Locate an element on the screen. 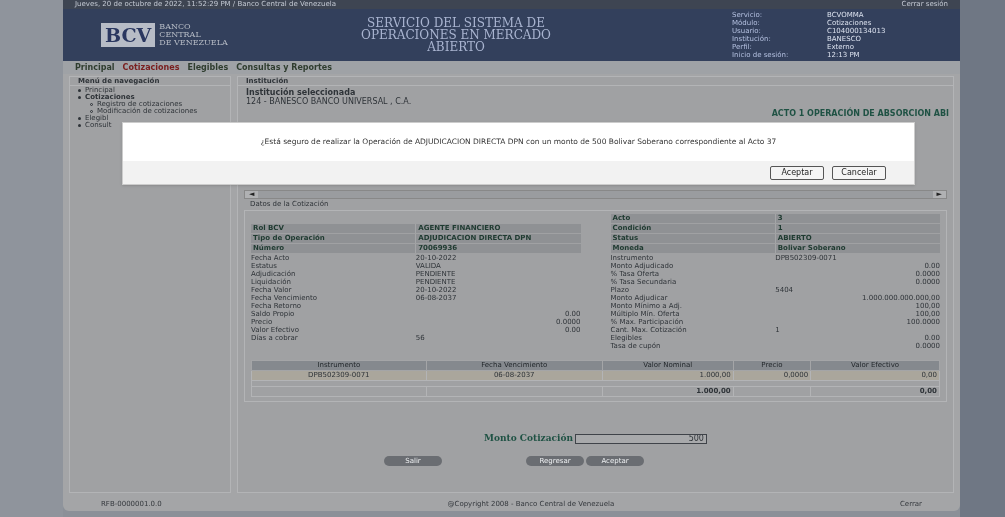 This screenshot has height=517, width=1005. logo-mark: BCV is located at coordinates (128, 35).